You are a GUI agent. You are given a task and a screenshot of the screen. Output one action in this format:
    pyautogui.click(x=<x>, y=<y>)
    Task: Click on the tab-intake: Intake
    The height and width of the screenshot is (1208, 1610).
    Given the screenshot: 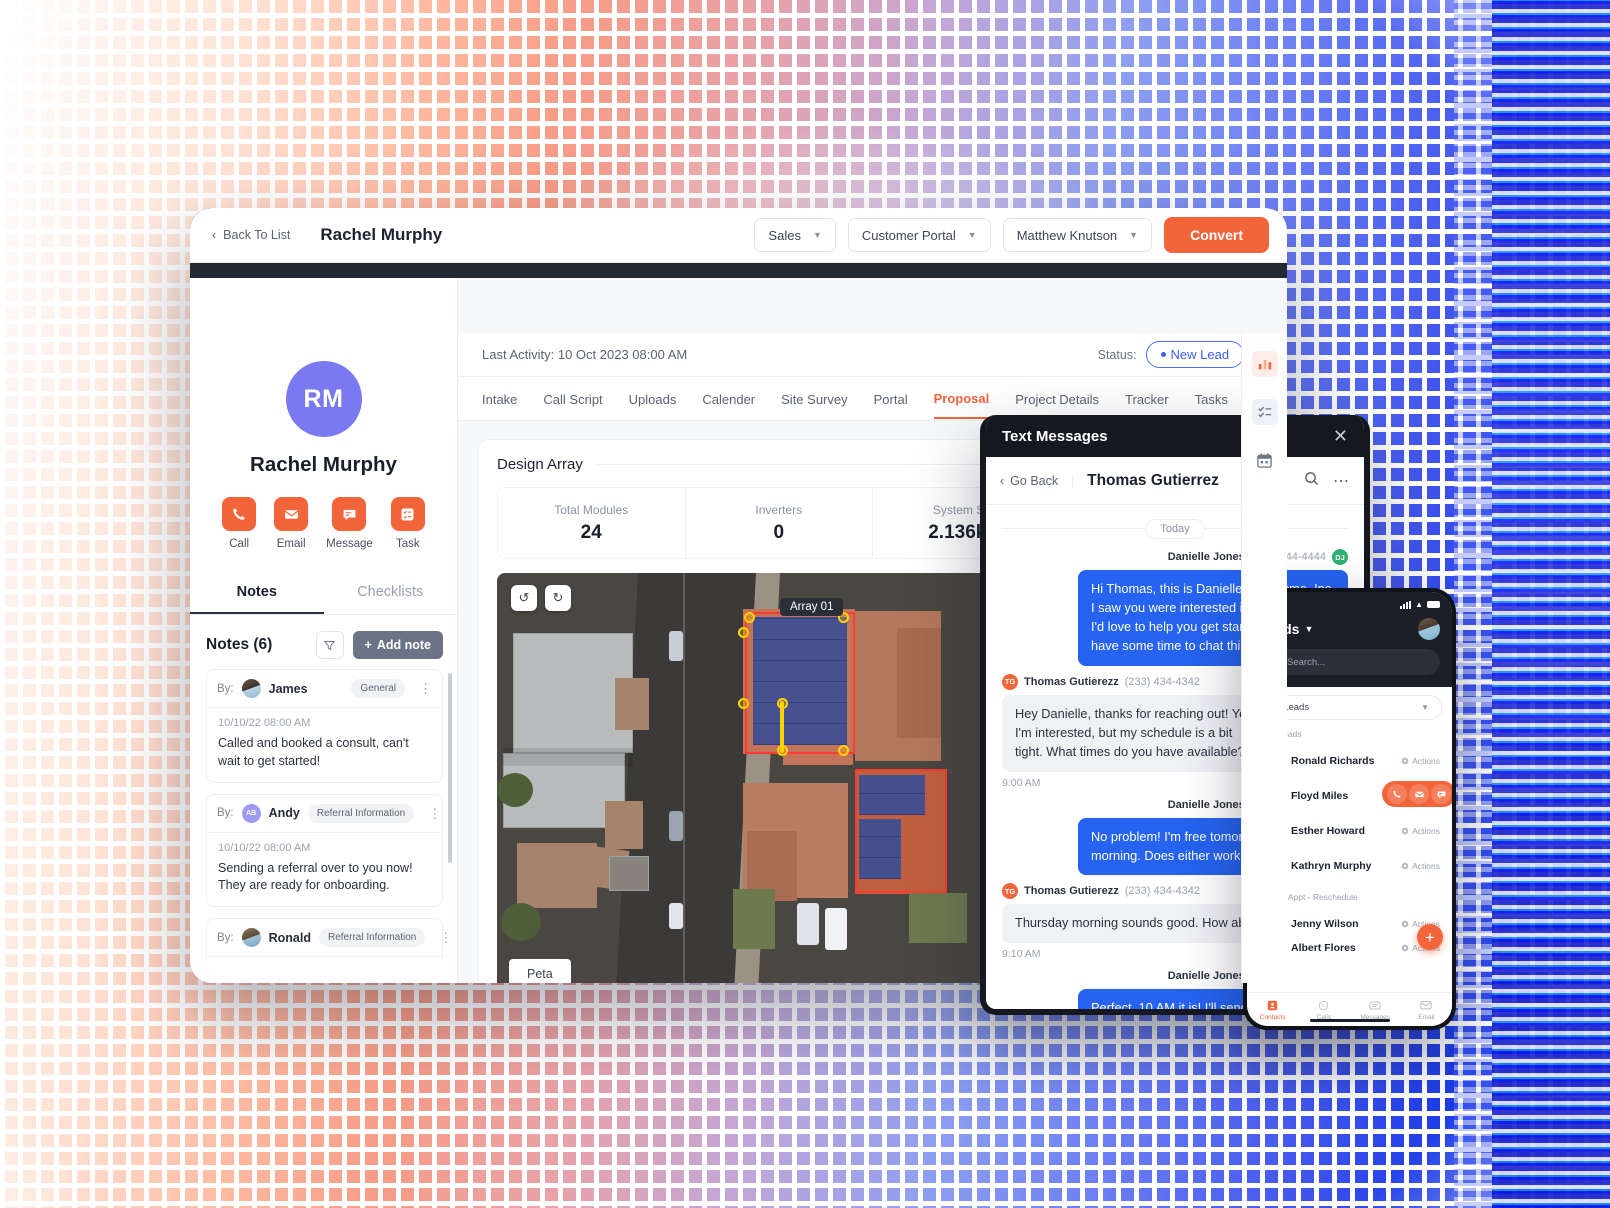 What is the action you would take?
    pyautogui.click(x=499, y=399)
    